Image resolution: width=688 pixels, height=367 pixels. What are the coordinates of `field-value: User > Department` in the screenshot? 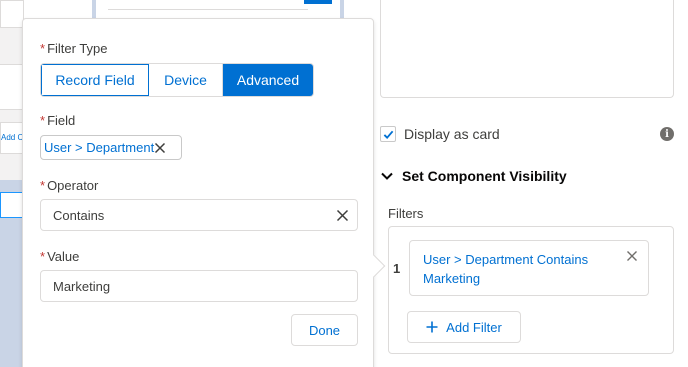 It's located at (99, 147).